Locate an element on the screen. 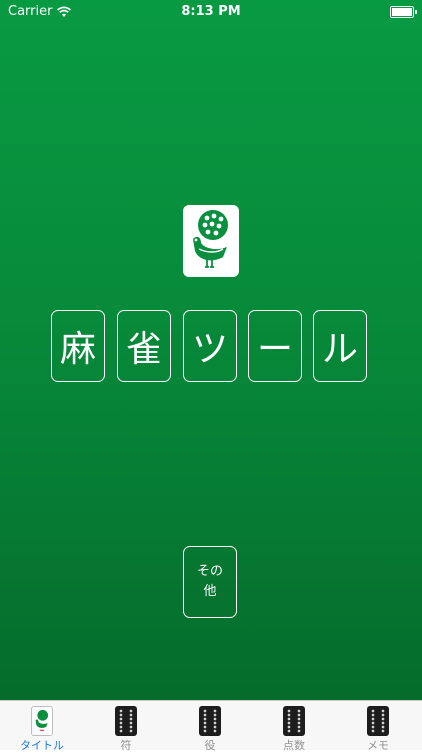 This screenshot has height=753, width=422. tab-bar: タイトル 符 役 点数 メモ is located at coordinates (211, 726).